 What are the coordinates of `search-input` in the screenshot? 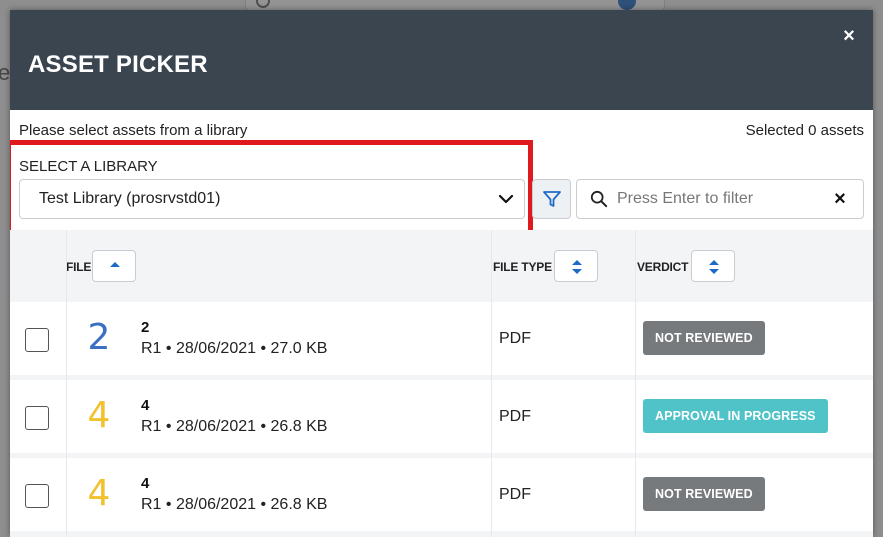 It's located at (717, 199).